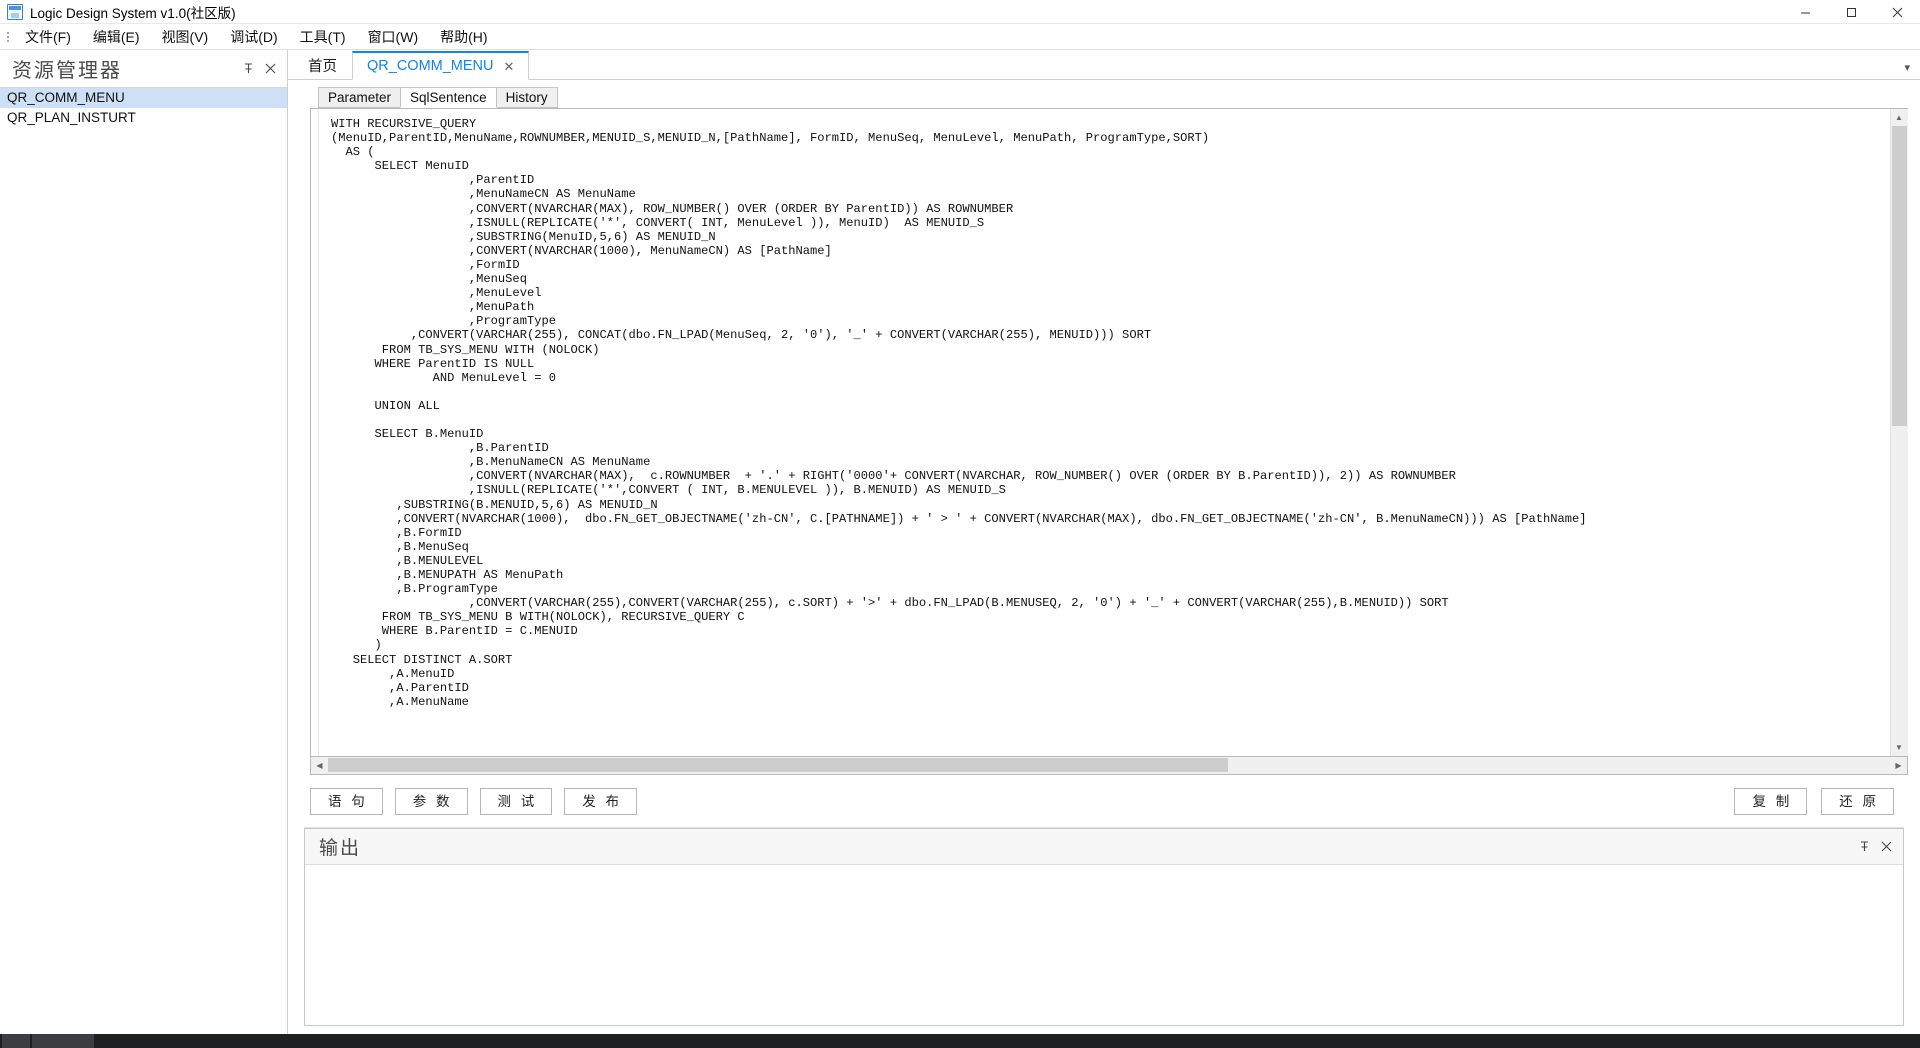 The image size is (1920, 1048). What do you see at coordinates (960, 12) in the screenshot?
I see `title-bar: Logic Design System v1.0(社区版)` at bounding box center [960, 12].